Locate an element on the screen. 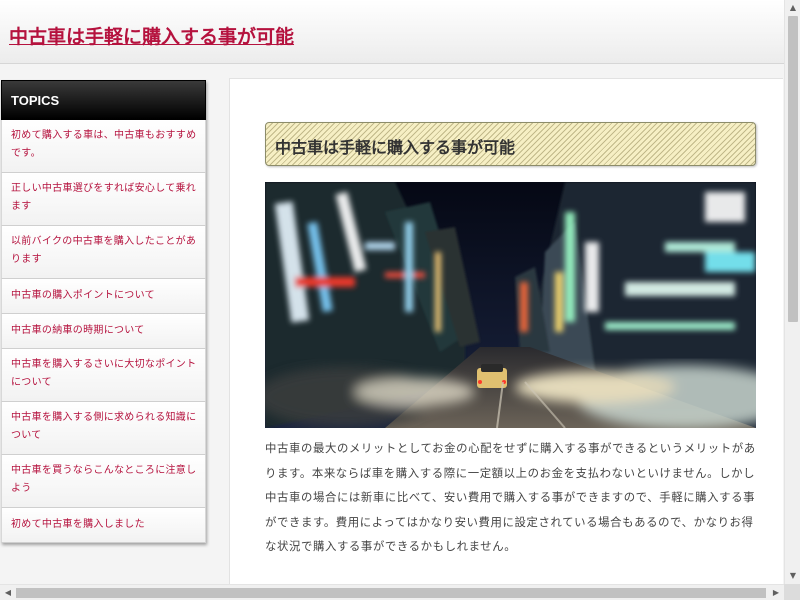 The width and height of the screenshot is (800, 600). site-header: 中古車は手軽に購入する事が可能 is located at coordinates (392, 32).